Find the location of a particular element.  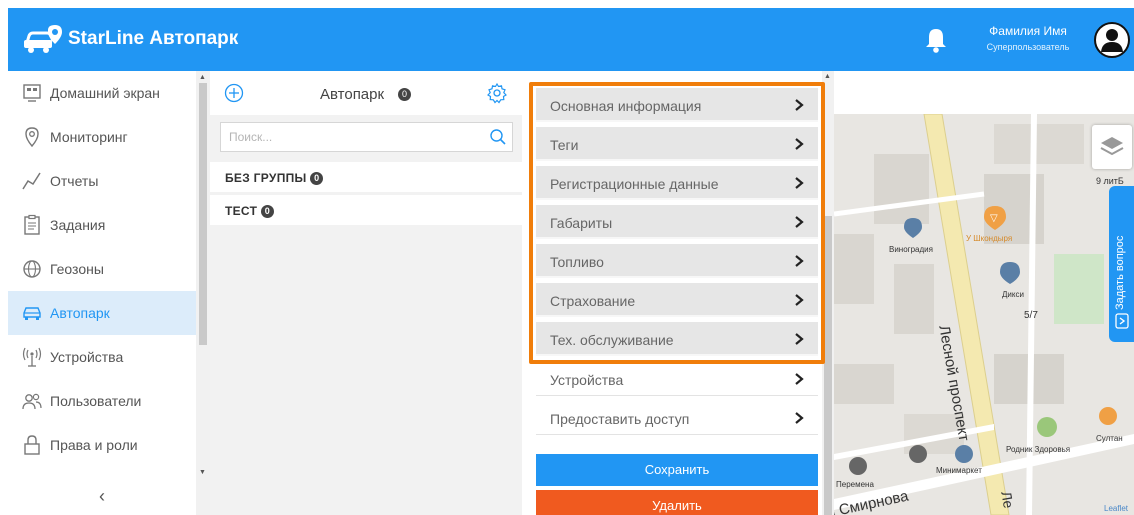

sidebar-item-label: Домашний экран is located at coordinates (105, 93).